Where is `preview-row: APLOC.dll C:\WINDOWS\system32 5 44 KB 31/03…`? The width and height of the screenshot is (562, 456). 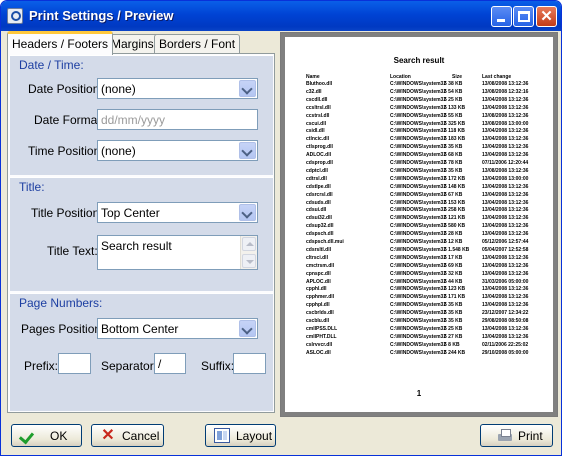 preview-row: APLOC.dll C:\WINDOWS\system32 5 44 KB 31/03… is located at coordinates (419, 283).